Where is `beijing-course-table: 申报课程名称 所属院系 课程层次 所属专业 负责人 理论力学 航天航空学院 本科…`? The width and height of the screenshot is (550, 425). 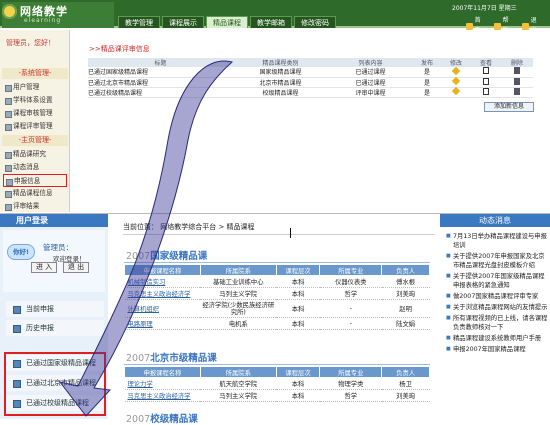 beijing-course-table: 申报课程名称 所属院系 课程层次 所属专业 负责人 理论力学 航天航空学院 本科… is located at coordinates (277, 384).